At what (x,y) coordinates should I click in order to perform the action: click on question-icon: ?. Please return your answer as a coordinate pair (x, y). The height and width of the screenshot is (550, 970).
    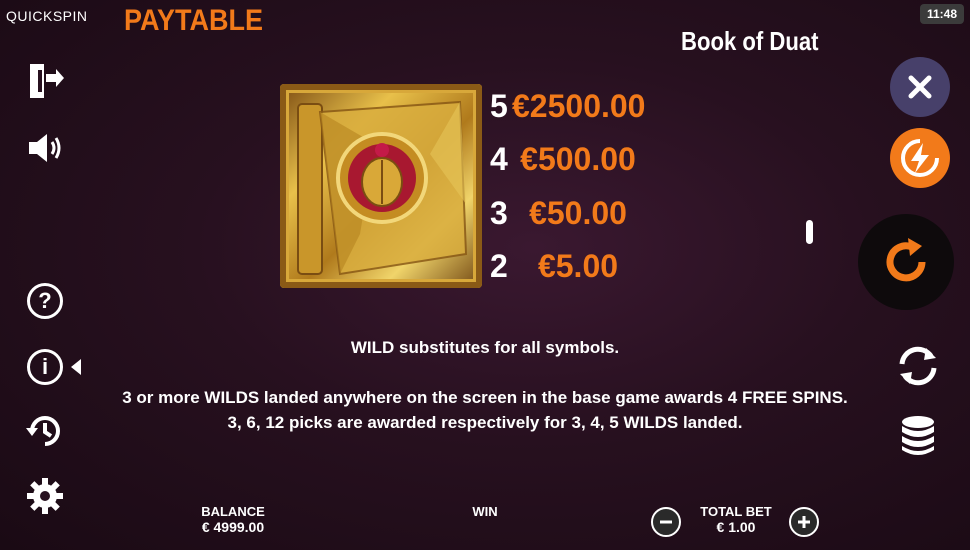
    Looking at the image, I should click on (45, 301).